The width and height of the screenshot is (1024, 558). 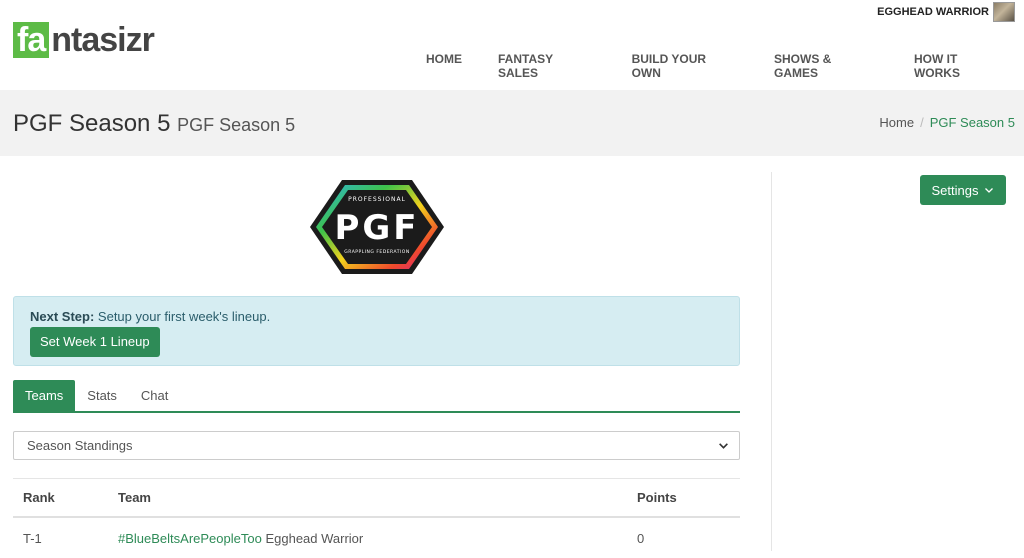 What do you see at coordinates (314, 538) in the screenshot?
I see `team-owner: Egghead Warrior` at bounding box center [314, 538].